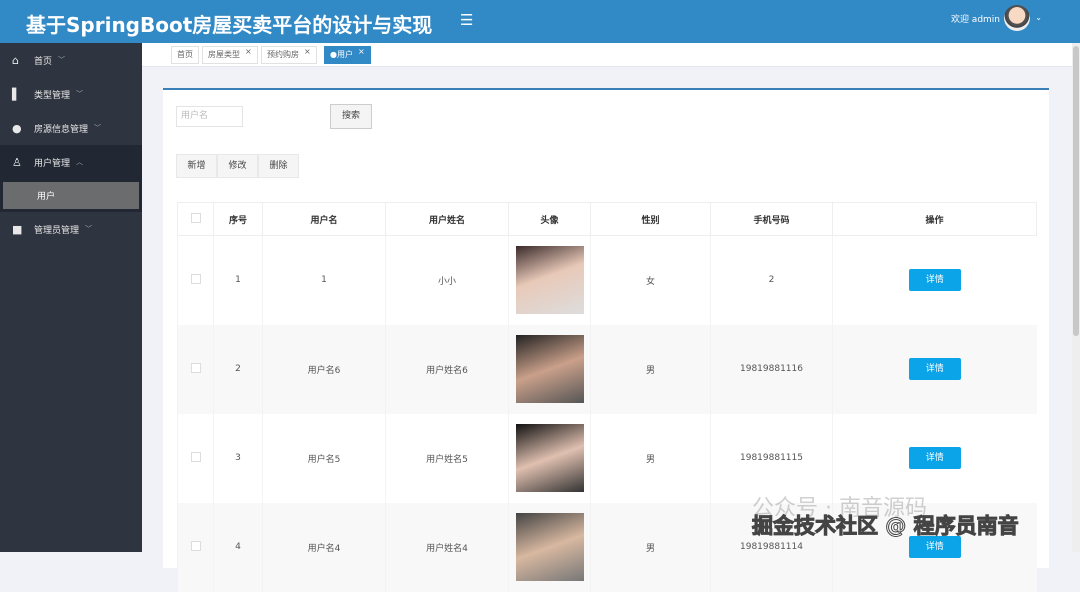 The height and width of the screenshot is (592, 1080). What do you see at coordinates (238, 280) in the screenshot?
I see `cell-no: 1` at bounding box center [238, 280].